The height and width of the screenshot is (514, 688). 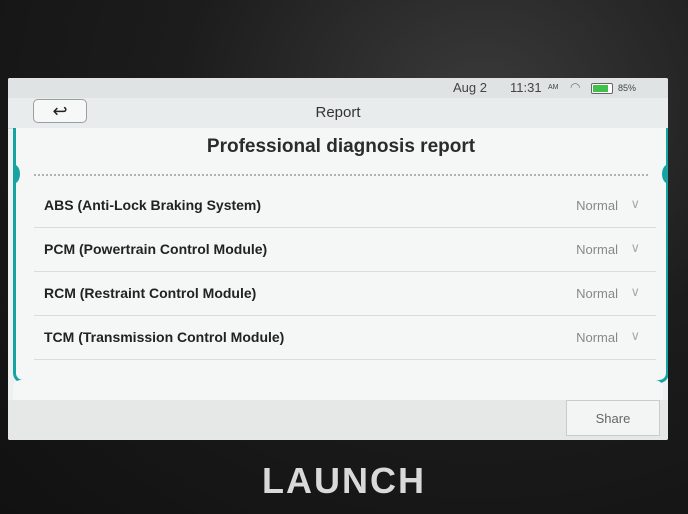 I want to click on module-row-abs: ABS (Anti-Lock Braking System) Normal ∨, so click(x=345, y=206).